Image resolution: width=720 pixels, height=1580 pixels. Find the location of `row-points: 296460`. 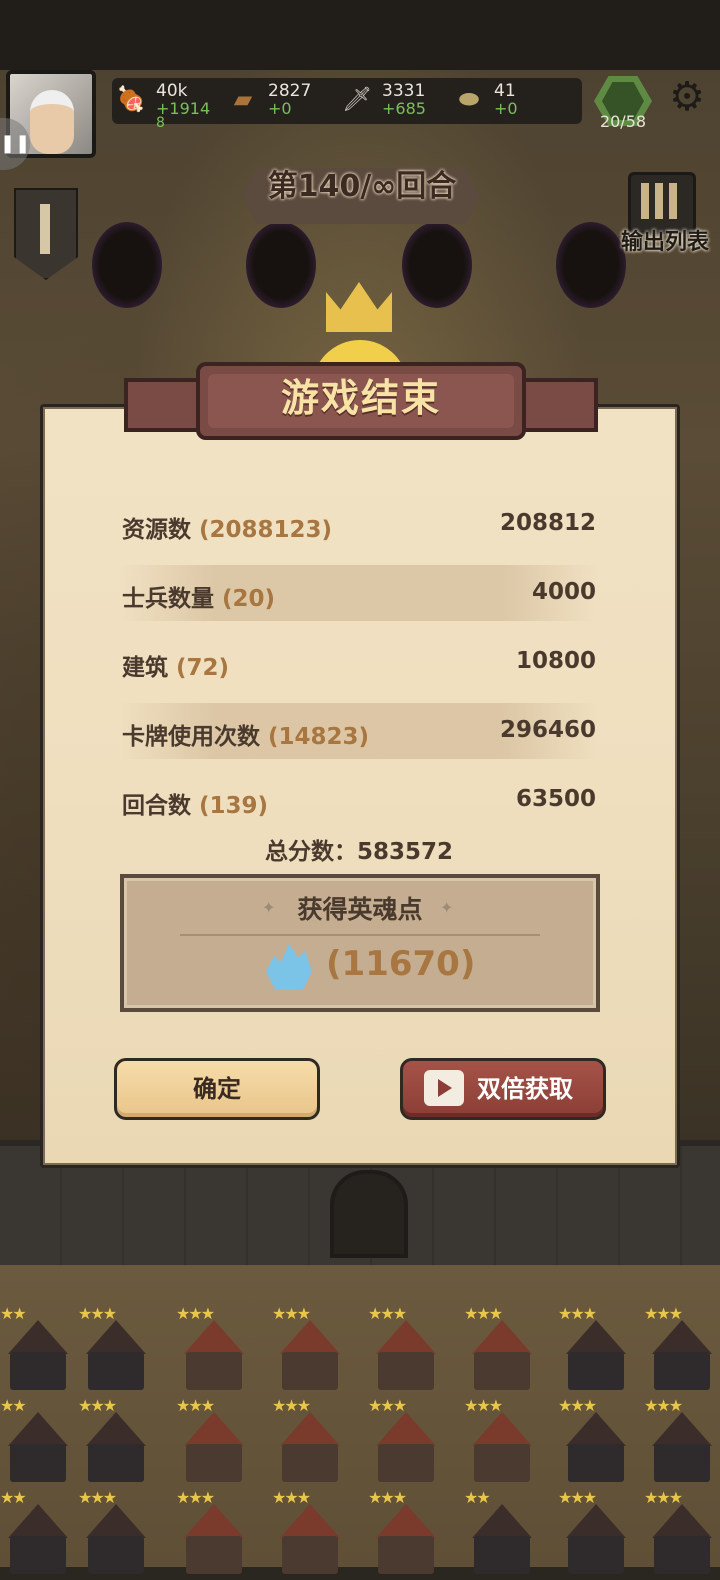

row-points: 296460 is located at coordinates (547, 730).